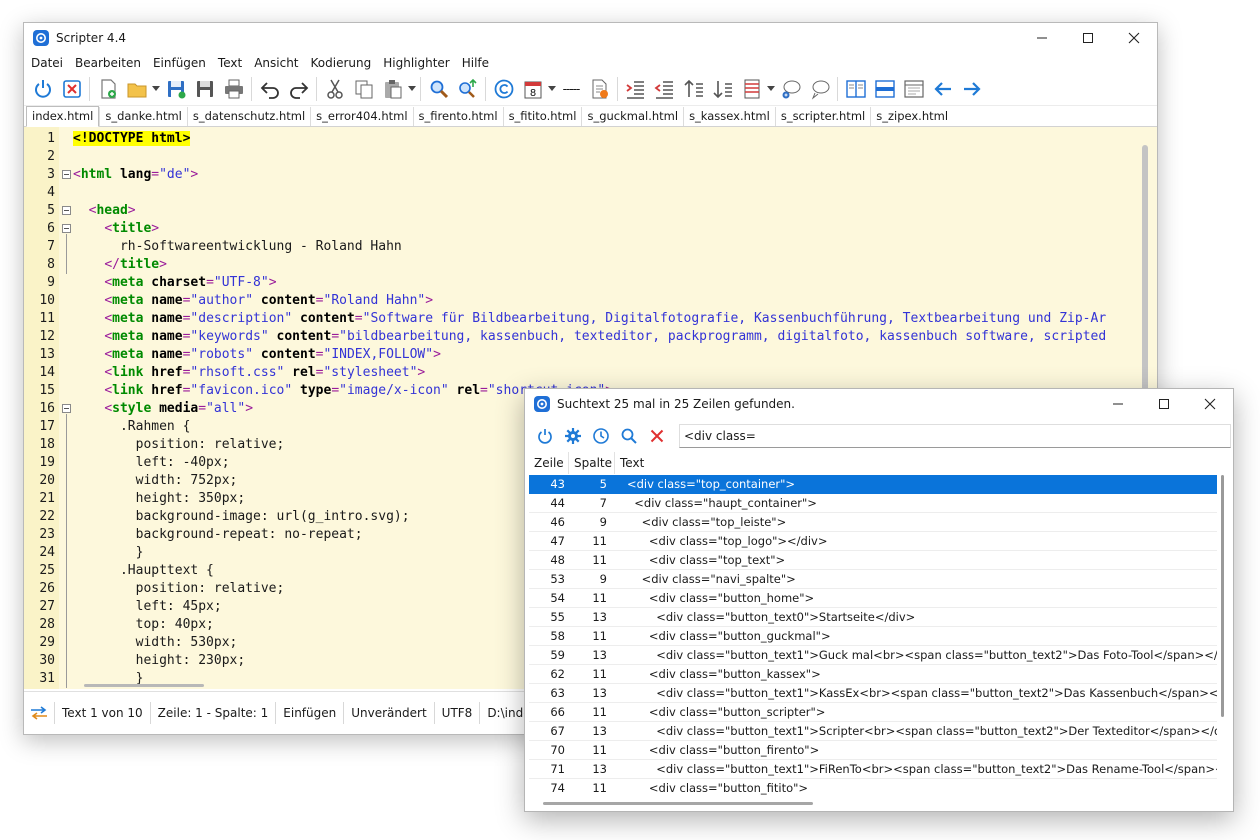 This screenshot has height=840, width=1260. I want to click on tab-index-html: index.html, so click(63, 116).